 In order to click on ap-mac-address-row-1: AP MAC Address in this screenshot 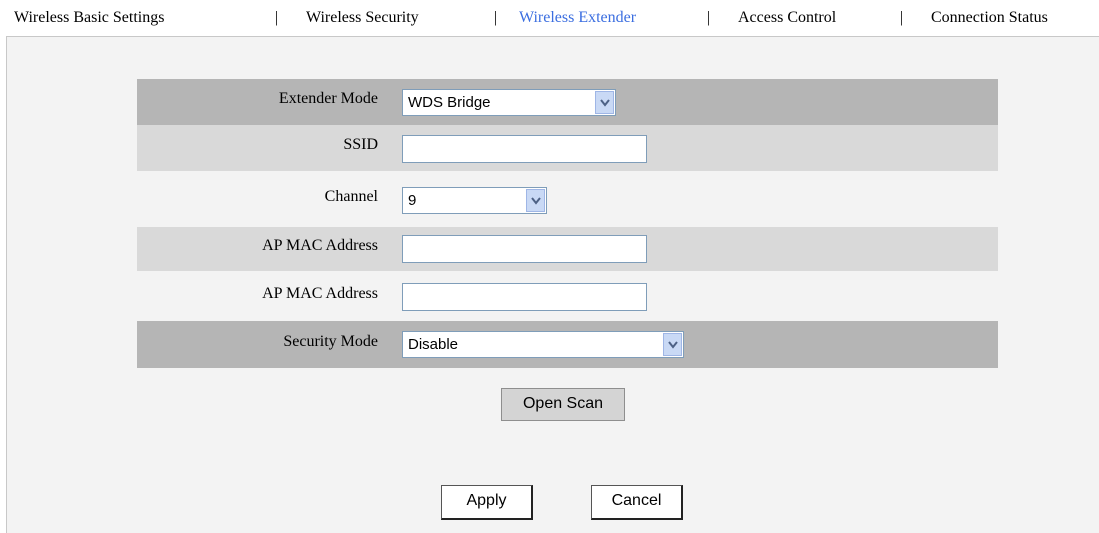, I will do `click(567, 249)`.